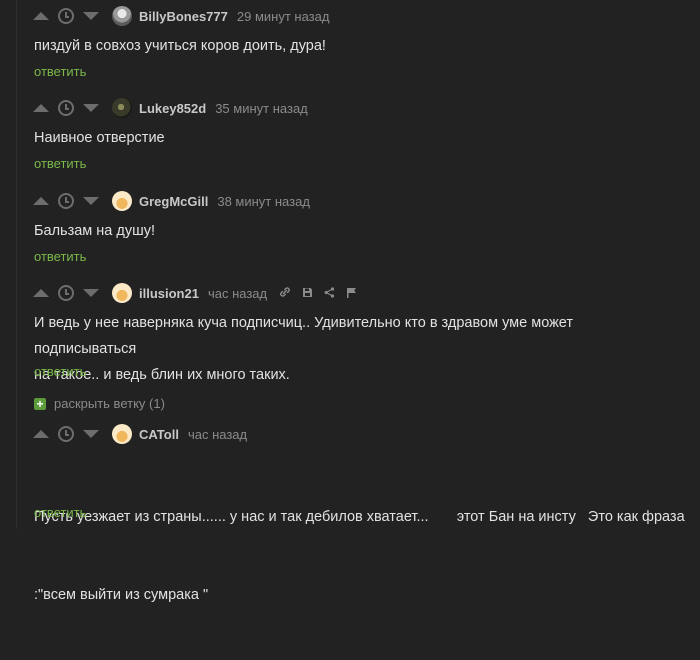 Image resolution: width=700 pixels, height=660 pixels. What do you see at coordinates (162, 375) in the screenshot?
I see `comment-text-line: на такое.. и ведь блин их много таких.` at bounding box center [162, 375].